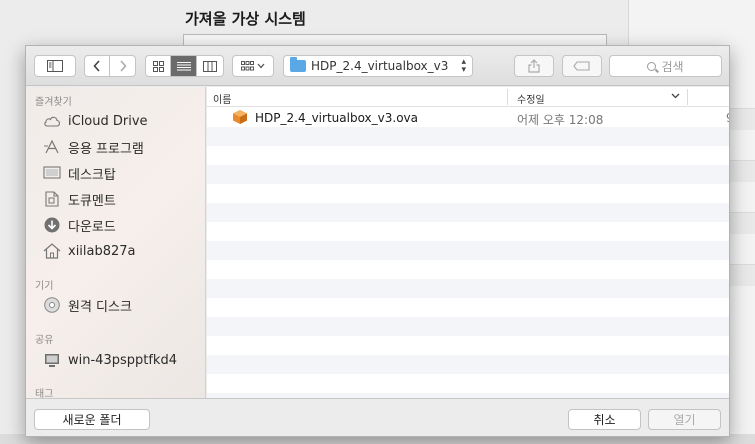 This screenshot has height=444, width=755. What do you see at coordinates (51, 251) in the screenshot?
I see `home-icon` at bounding box center [51, 251].